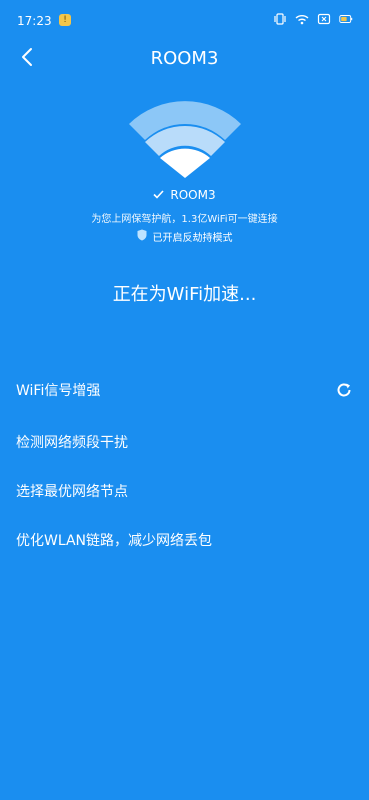 The width and height of the screenshot is (369, 800). I want to click on check-icon, so click(158, 195).